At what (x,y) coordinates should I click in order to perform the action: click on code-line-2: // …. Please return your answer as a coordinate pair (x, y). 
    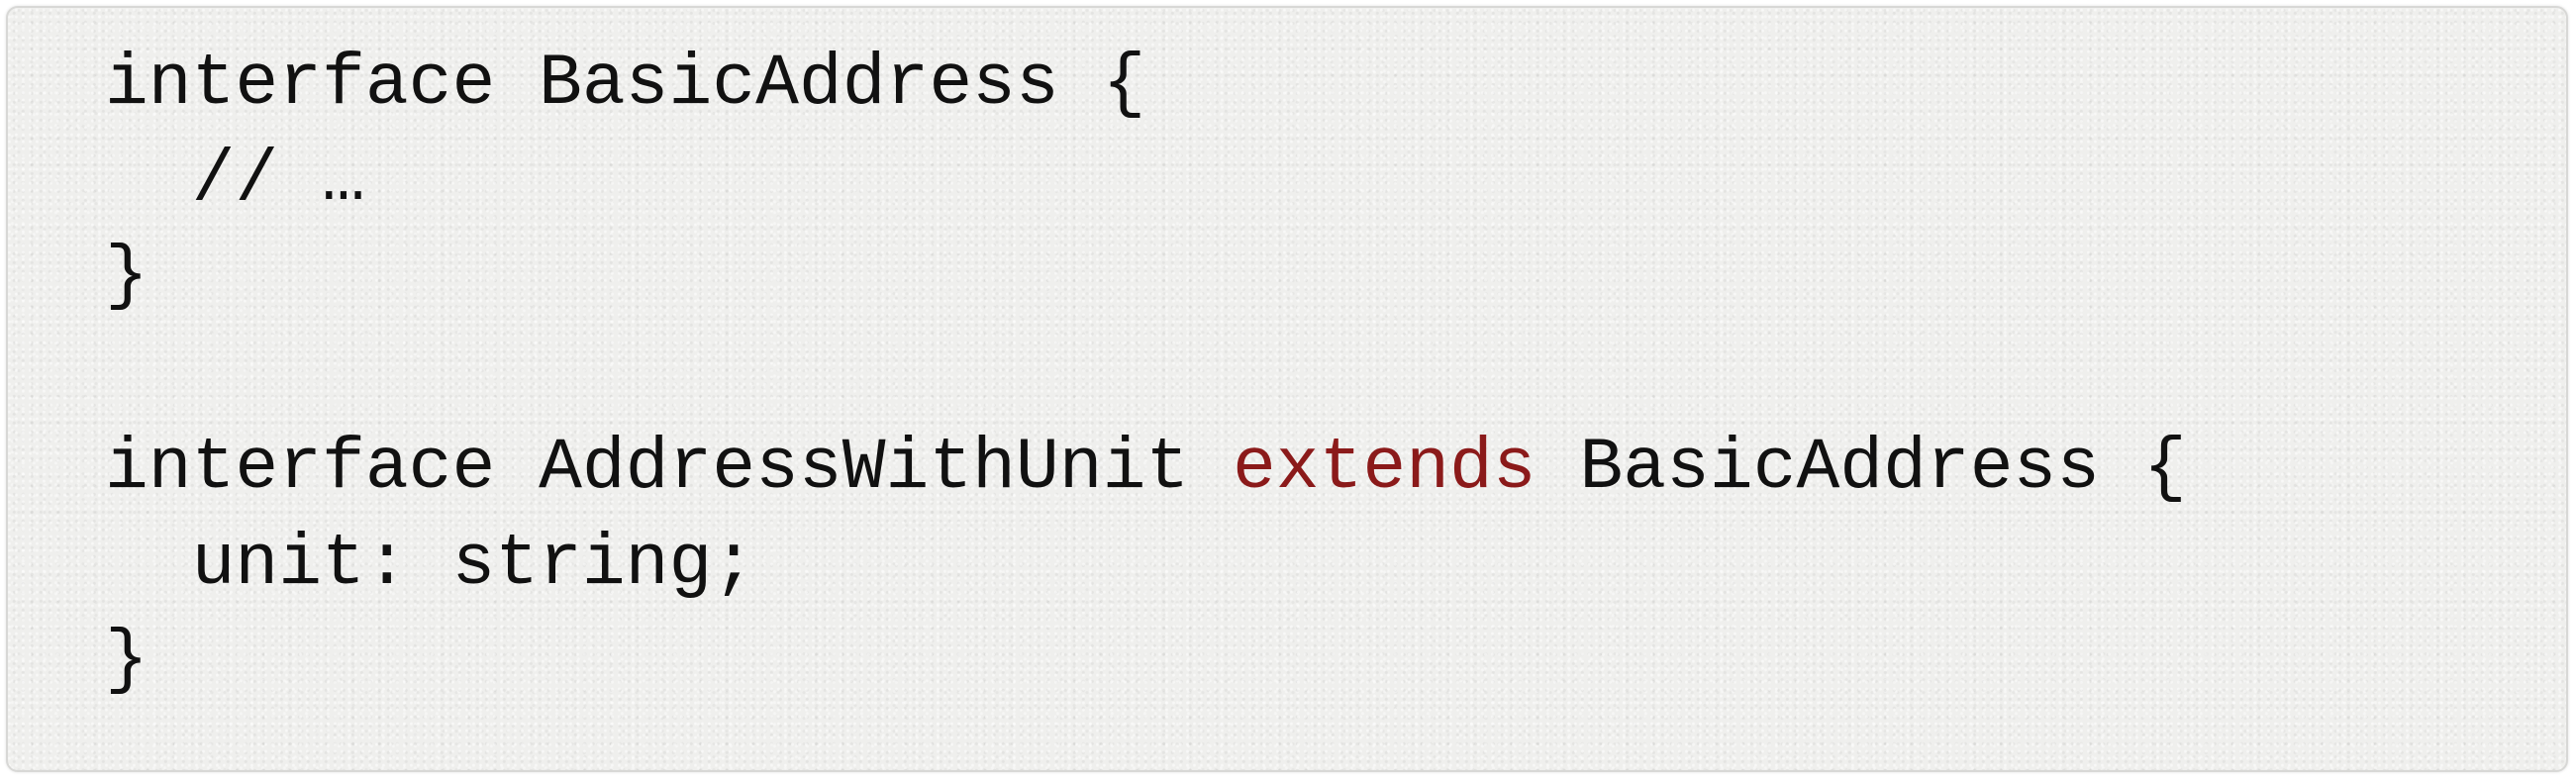
    Looking at the image, I should click on (235, 180).